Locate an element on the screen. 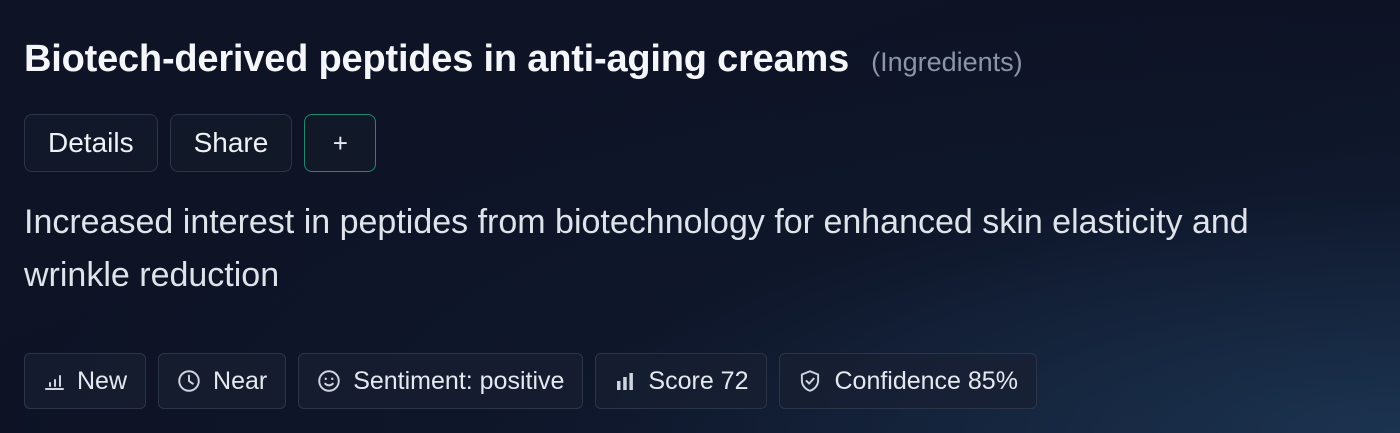 This screenshot has width=1400, height=433. score-chip: Score 72 is located at coordinates (681, 381).